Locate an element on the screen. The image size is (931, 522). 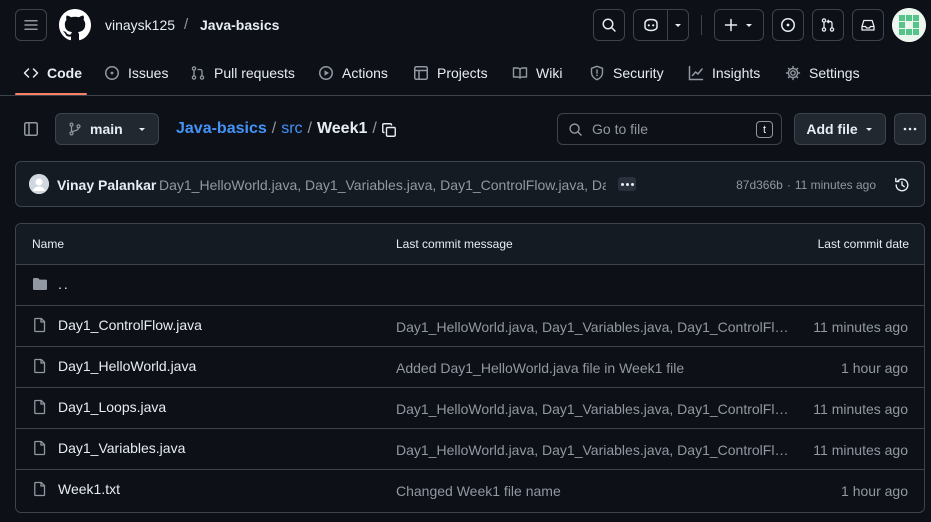
tab-issues-label: Issues is located at coordinates (148, 73).